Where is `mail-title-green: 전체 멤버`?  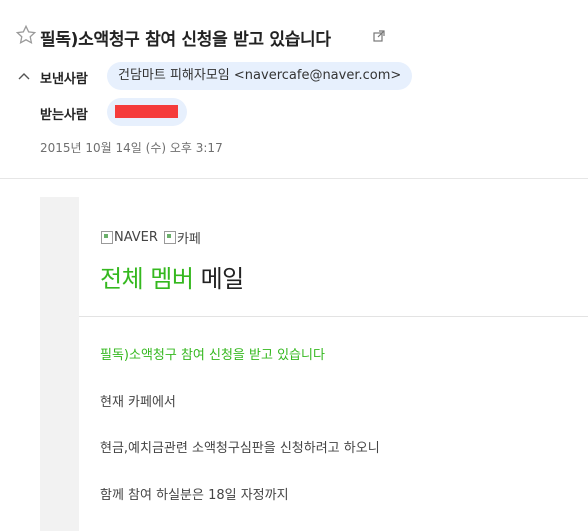 mail-title-green: 전체 멤버 is located at coordinates (147, 279).